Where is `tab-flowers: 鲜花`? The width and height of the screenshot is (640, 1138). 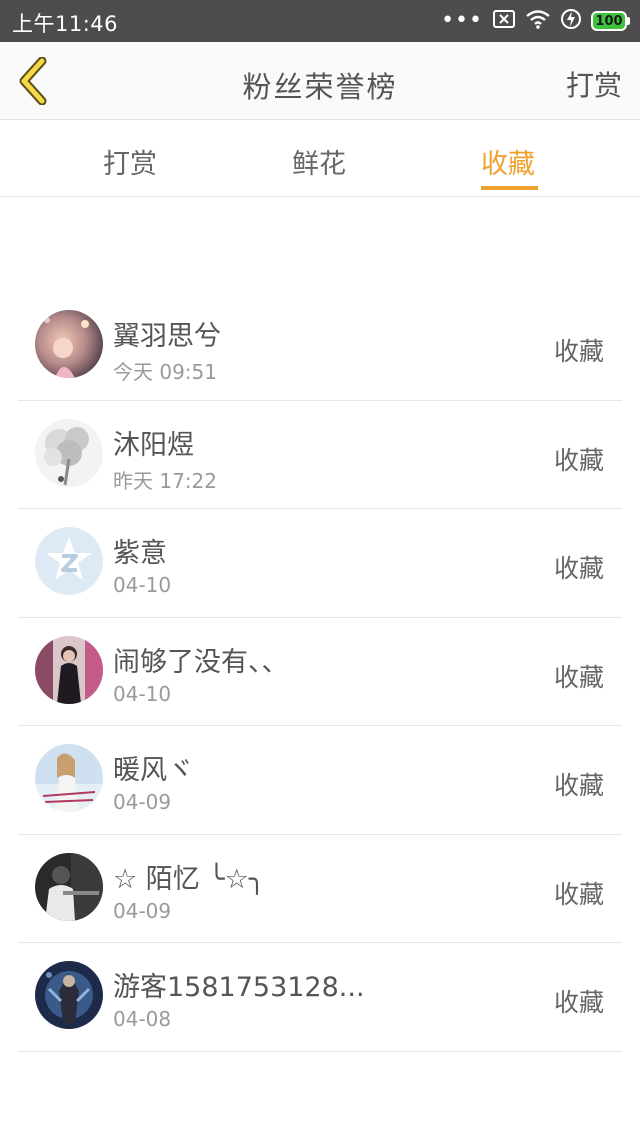
tab-flowers: 鲜花 is located at coordinates (319, 161).